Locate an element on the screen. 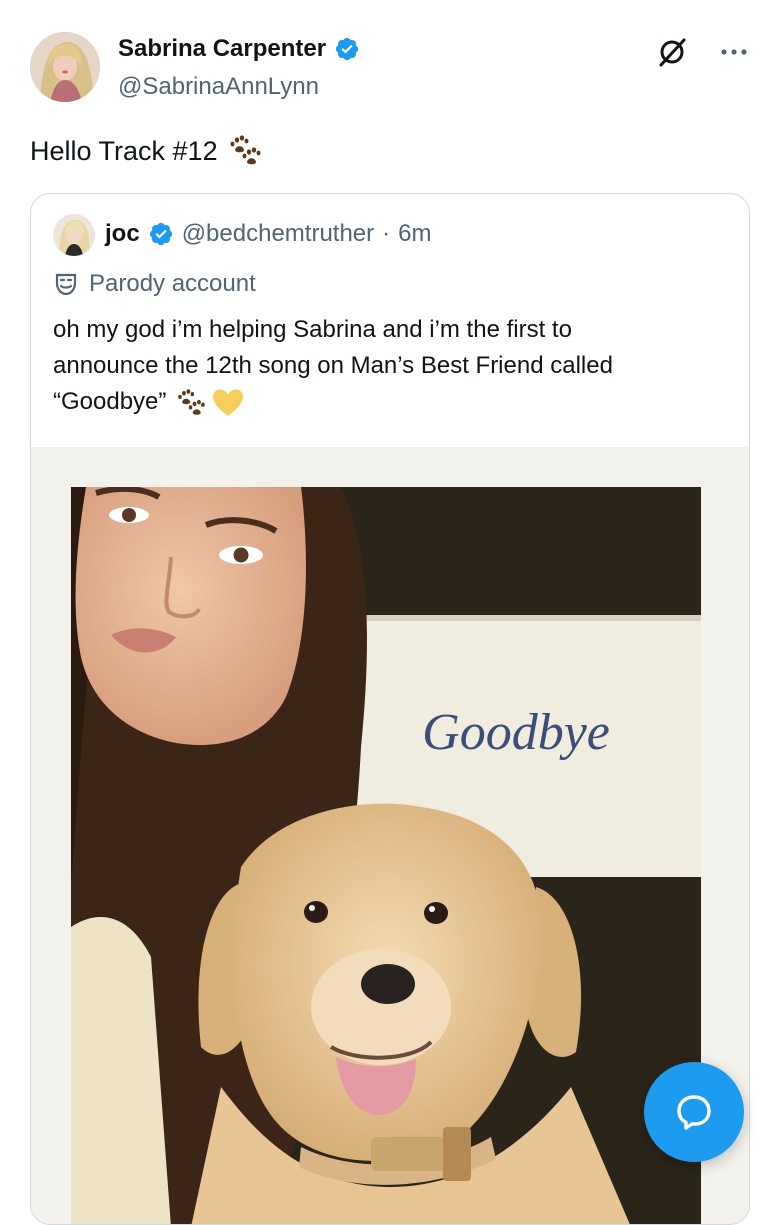 The width and height of the screenshot is (778, 1225). quoted-text-line-last: “Goodbye” is located at coordinates (393, 402).